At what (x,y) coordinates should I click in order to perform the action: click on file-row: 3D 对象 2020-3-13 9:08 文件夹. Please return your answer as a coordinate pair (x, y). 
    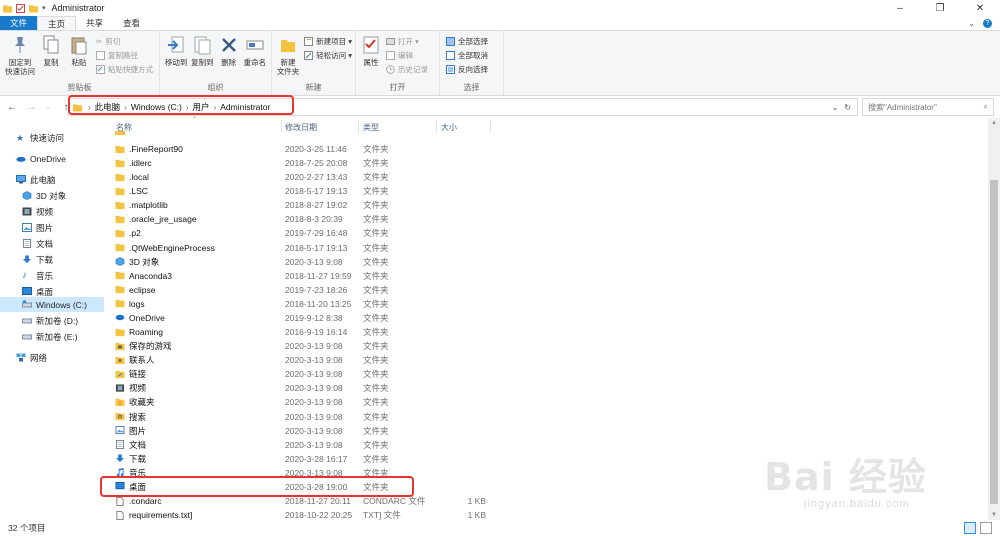
    Looking at the image, I should click on (304, 262).